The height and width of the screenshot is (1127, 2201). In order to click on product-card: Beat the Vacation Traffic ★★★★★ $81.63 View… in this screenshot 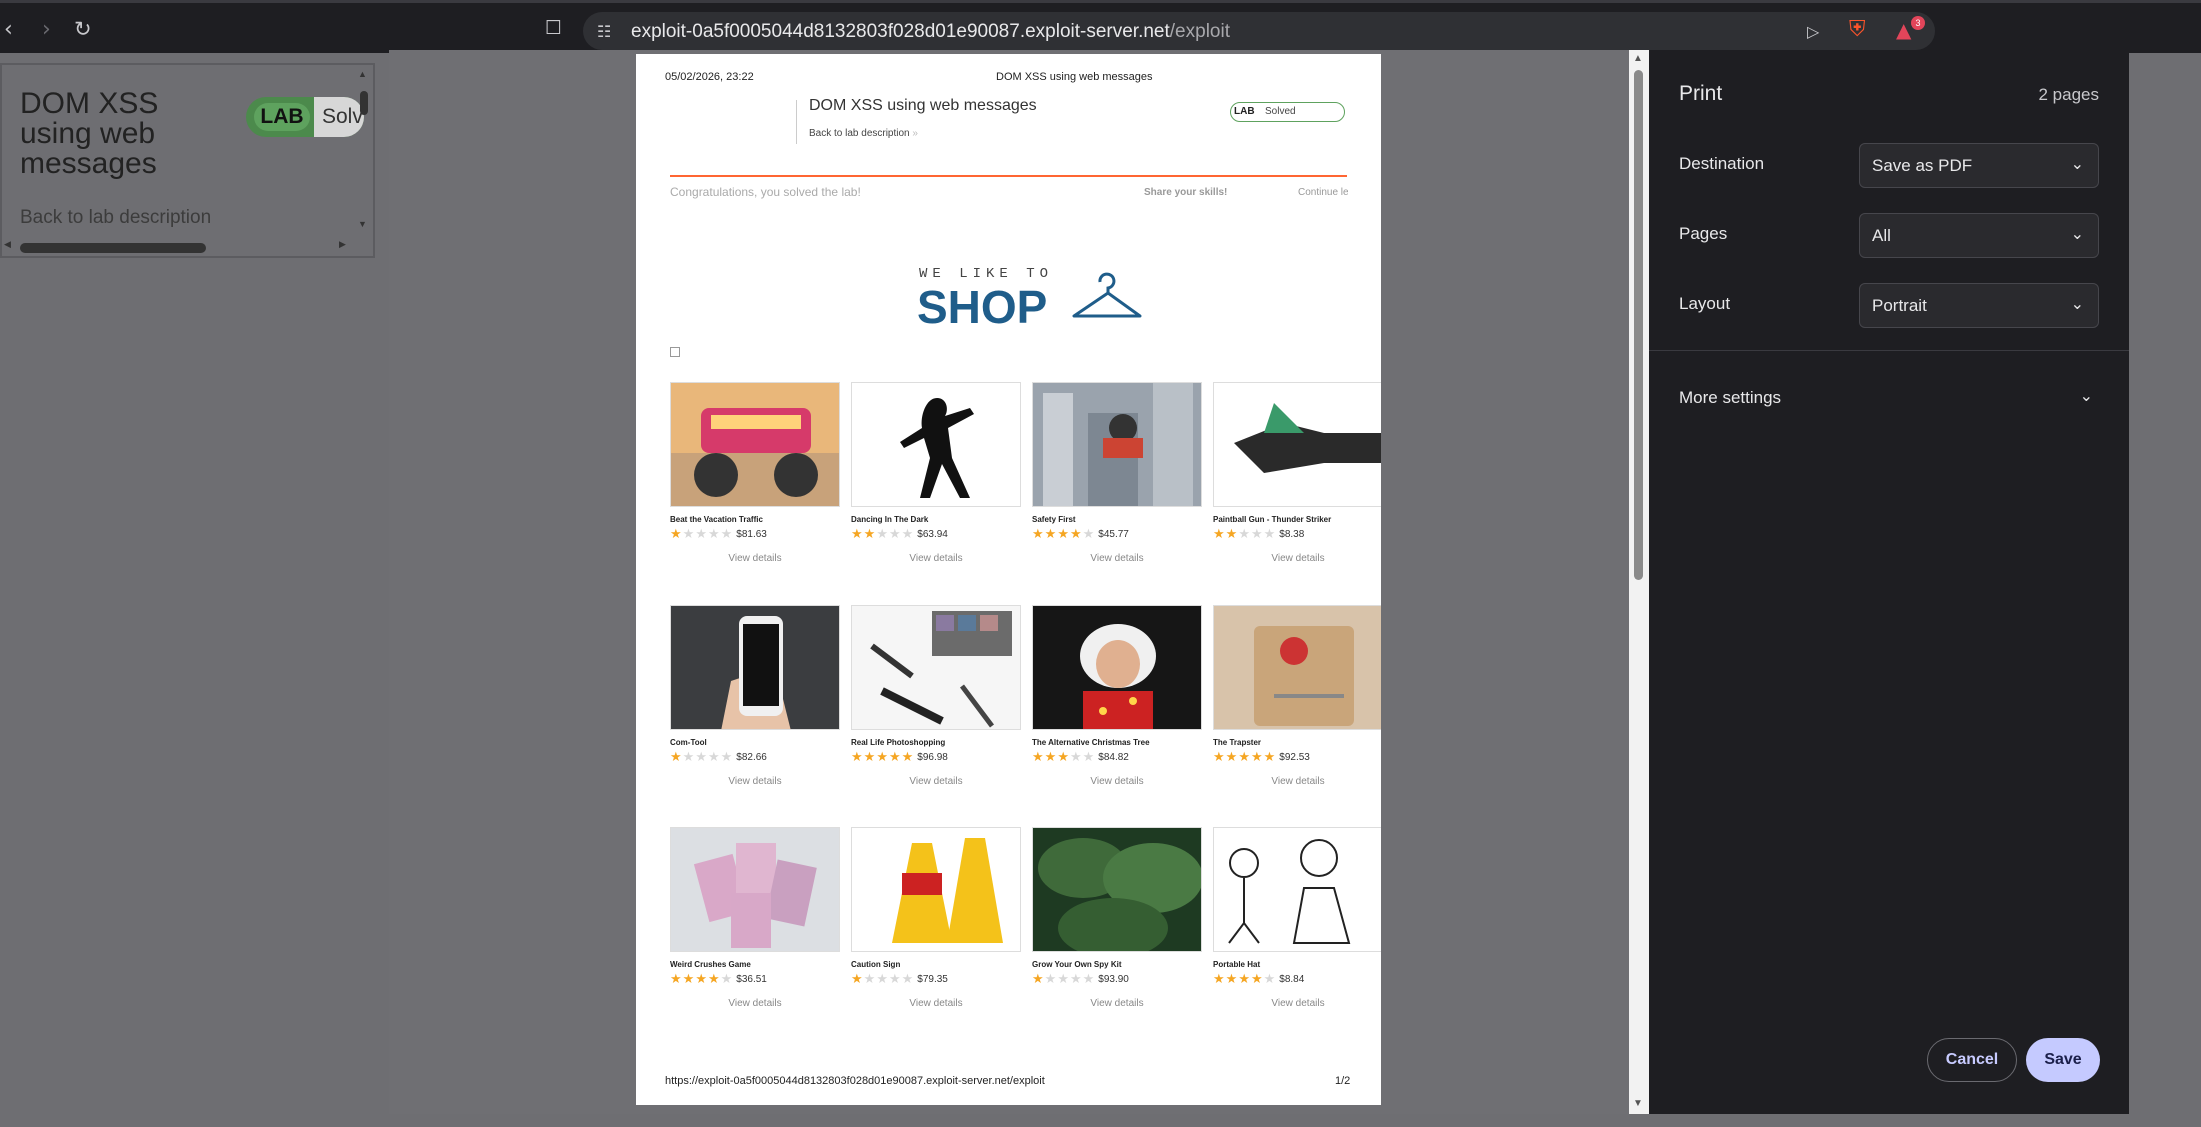, I will do `click(755, 473)`.